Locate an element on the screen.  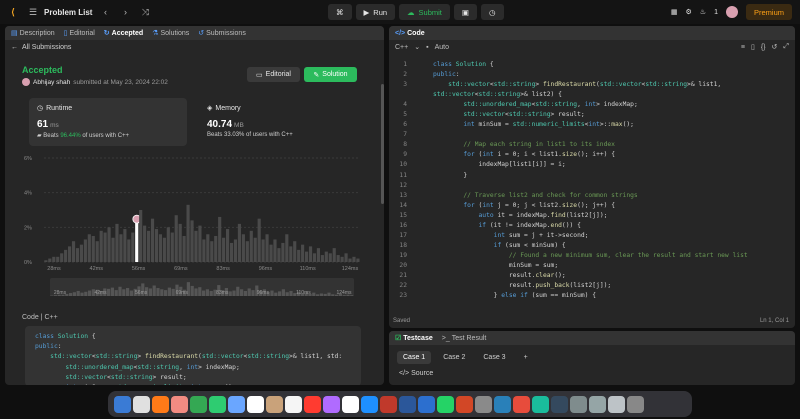
mail-icon is located at coordinates (236, 404).